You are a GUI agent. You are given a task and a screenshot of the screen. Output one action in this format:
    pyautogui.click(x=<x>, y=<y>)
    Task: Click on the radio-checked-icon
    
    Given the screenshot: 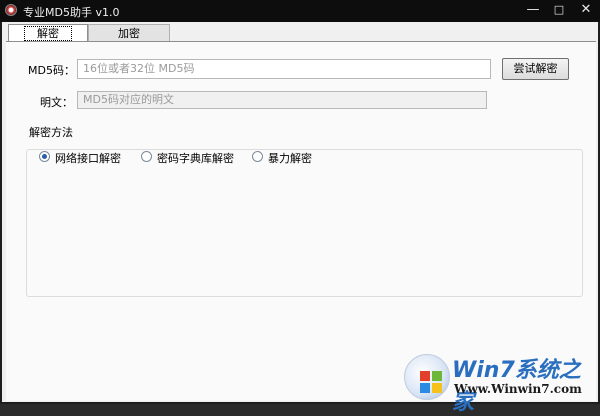 What is the action you would take?
    pyautogui.click(x=44, y=156)
    